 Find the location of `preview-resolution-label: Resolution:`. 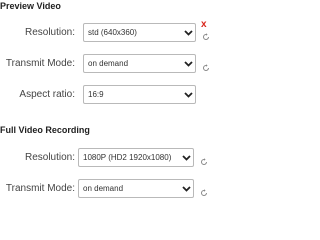

preview-resolution-label: Resolution: is located at coordinates (49, 32).